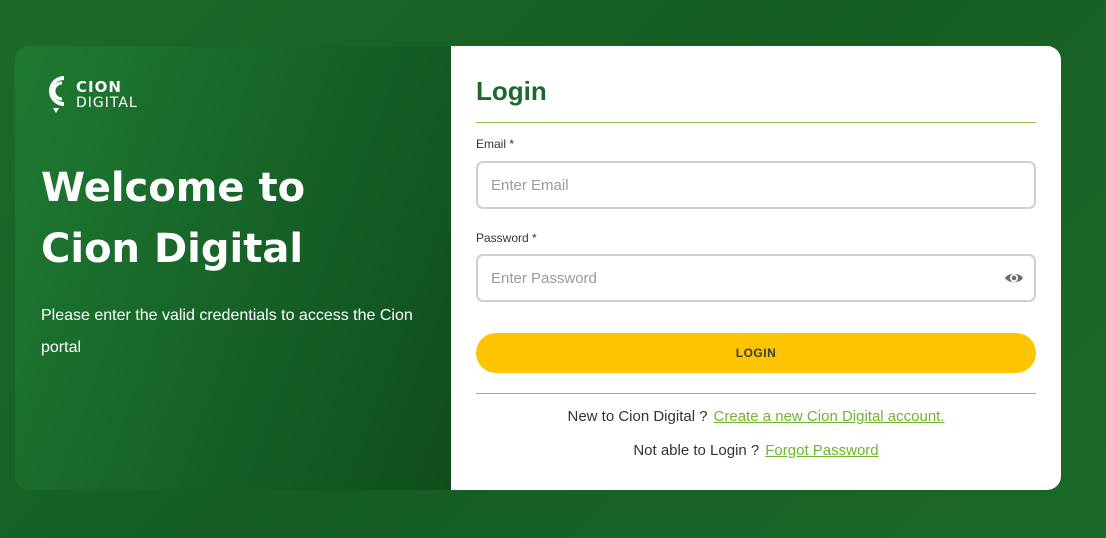  I want to click on forgot-row: Not able to Login ? Forgot Password, so click(756, 450).